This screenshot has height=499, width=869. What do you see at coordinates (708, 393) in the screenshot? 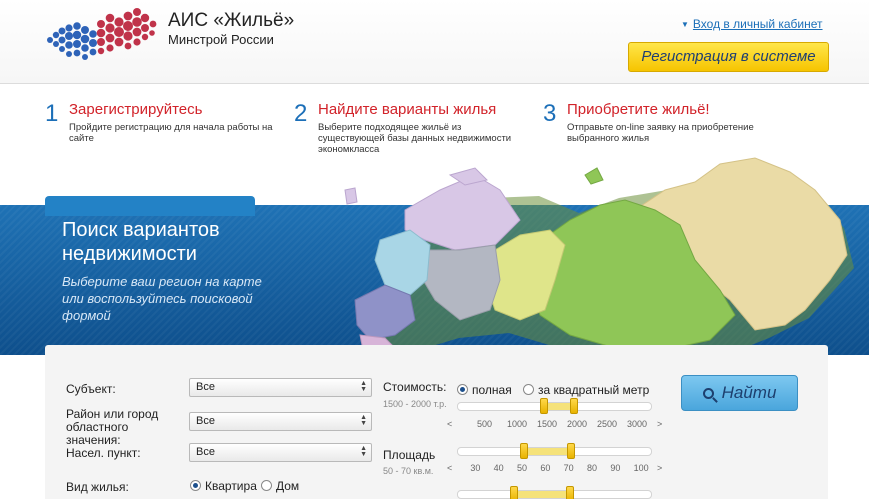
I see `search-icon` at bounding box center [708, 393].